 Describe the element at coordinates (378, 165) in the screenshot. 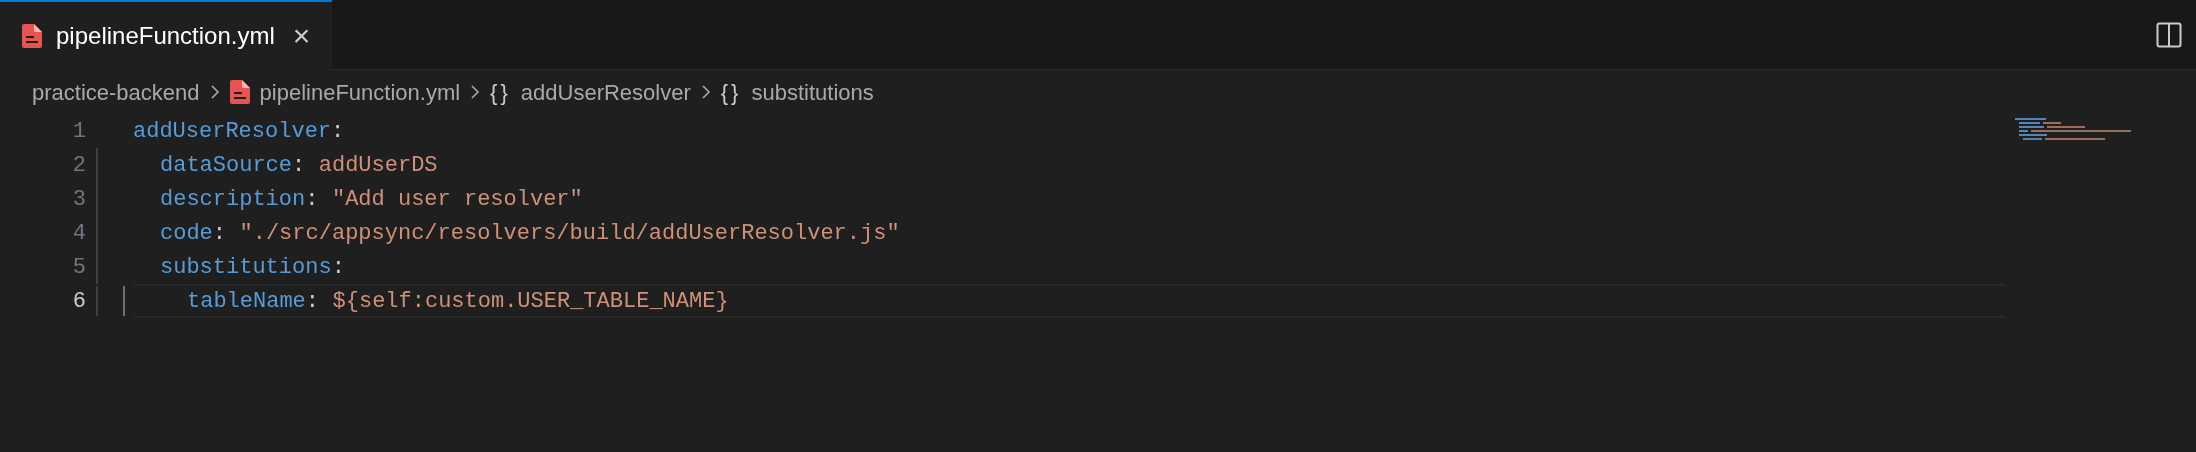

I see `yaml-value: addUserDS` at that location.